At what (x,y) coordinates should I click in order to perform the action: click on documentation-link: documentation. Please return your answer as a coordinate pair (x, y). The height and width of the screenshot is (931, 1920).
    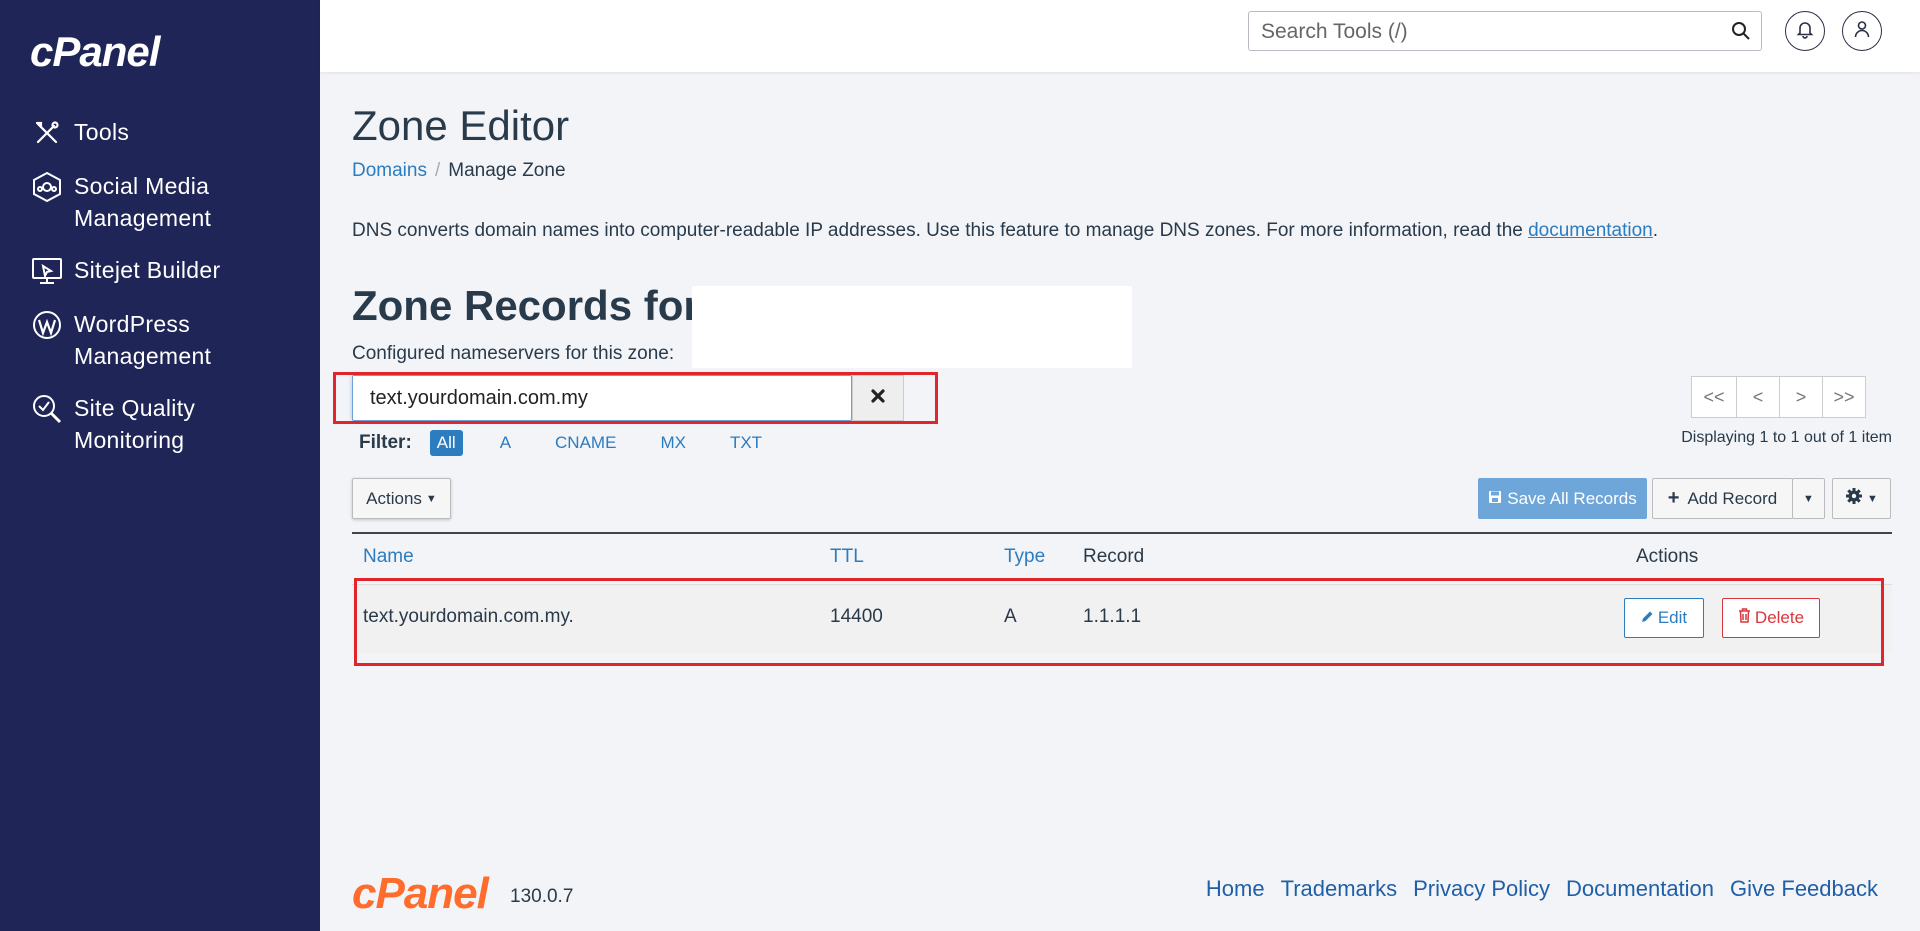
    Looking at the image, I should click on (1590, 230).